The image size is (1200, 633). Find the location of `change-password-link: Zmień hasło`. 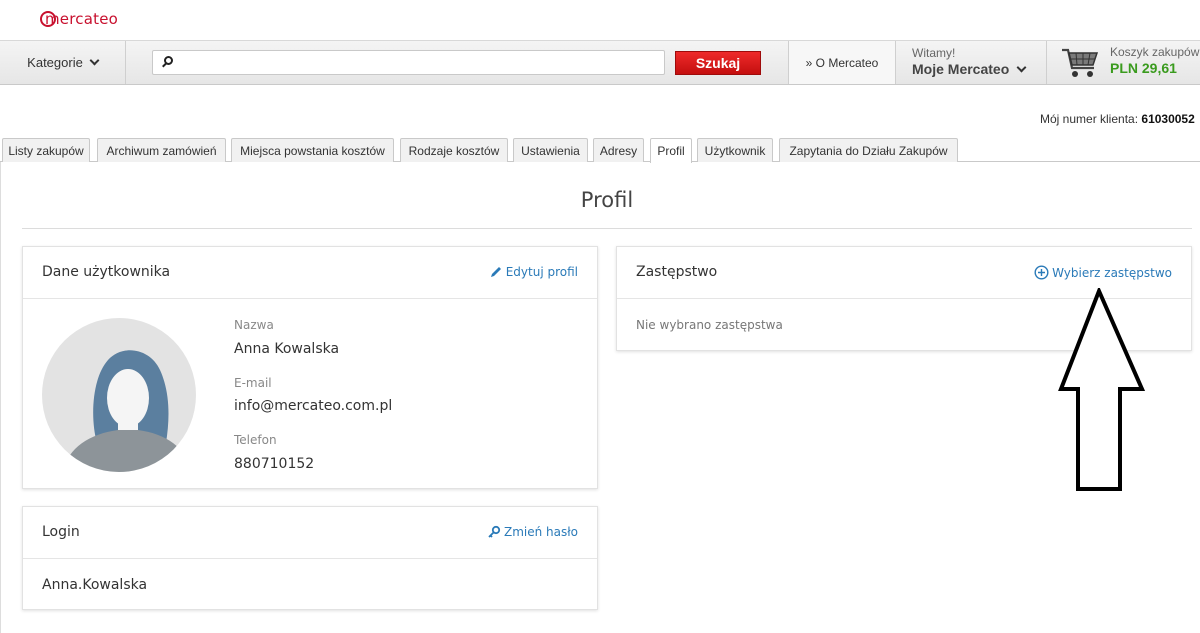

change-password-link: Zmień hasło is located at coordinates (532, 532).